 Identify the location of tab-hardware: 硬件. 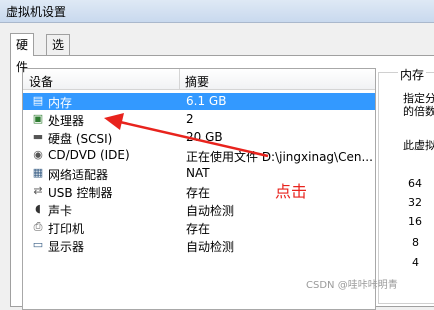
(22, 53).